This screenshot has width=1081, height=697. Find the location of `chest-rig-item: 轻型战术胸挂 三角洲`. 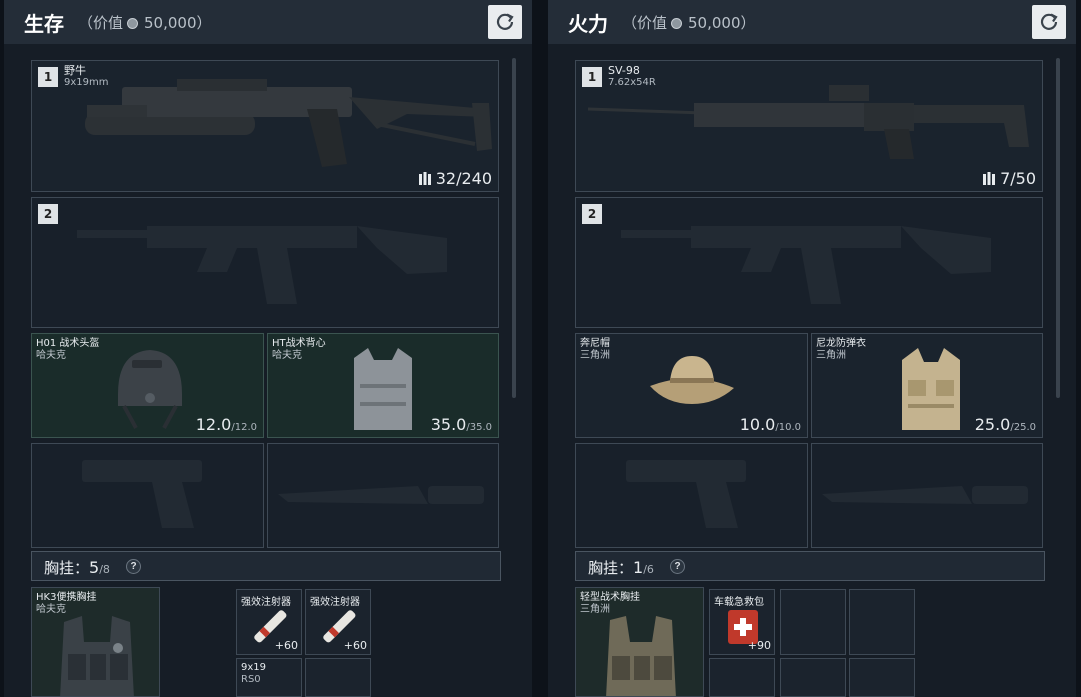

chest-rig-item: 轻型战术胸挂 三角洲 is located at coordinates (639, 642).